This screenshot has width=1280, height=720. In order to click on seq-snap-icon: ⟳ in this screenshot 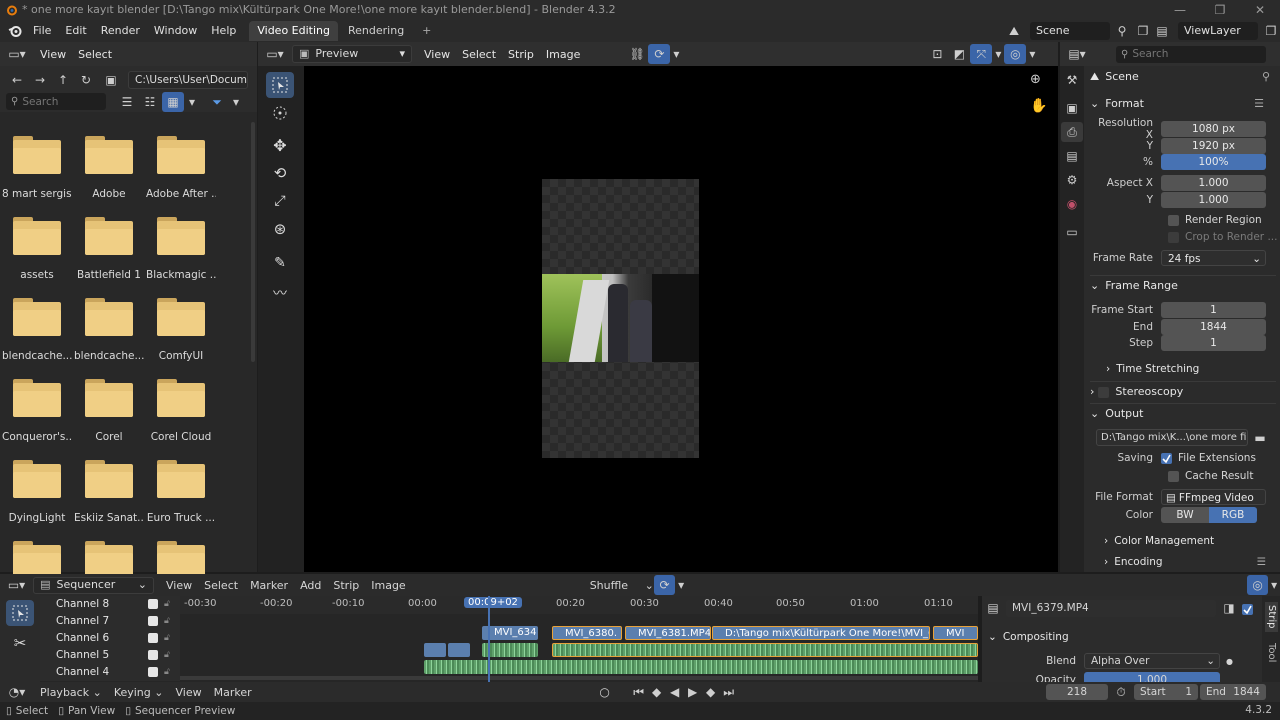, I will do `click(664, 585)`.